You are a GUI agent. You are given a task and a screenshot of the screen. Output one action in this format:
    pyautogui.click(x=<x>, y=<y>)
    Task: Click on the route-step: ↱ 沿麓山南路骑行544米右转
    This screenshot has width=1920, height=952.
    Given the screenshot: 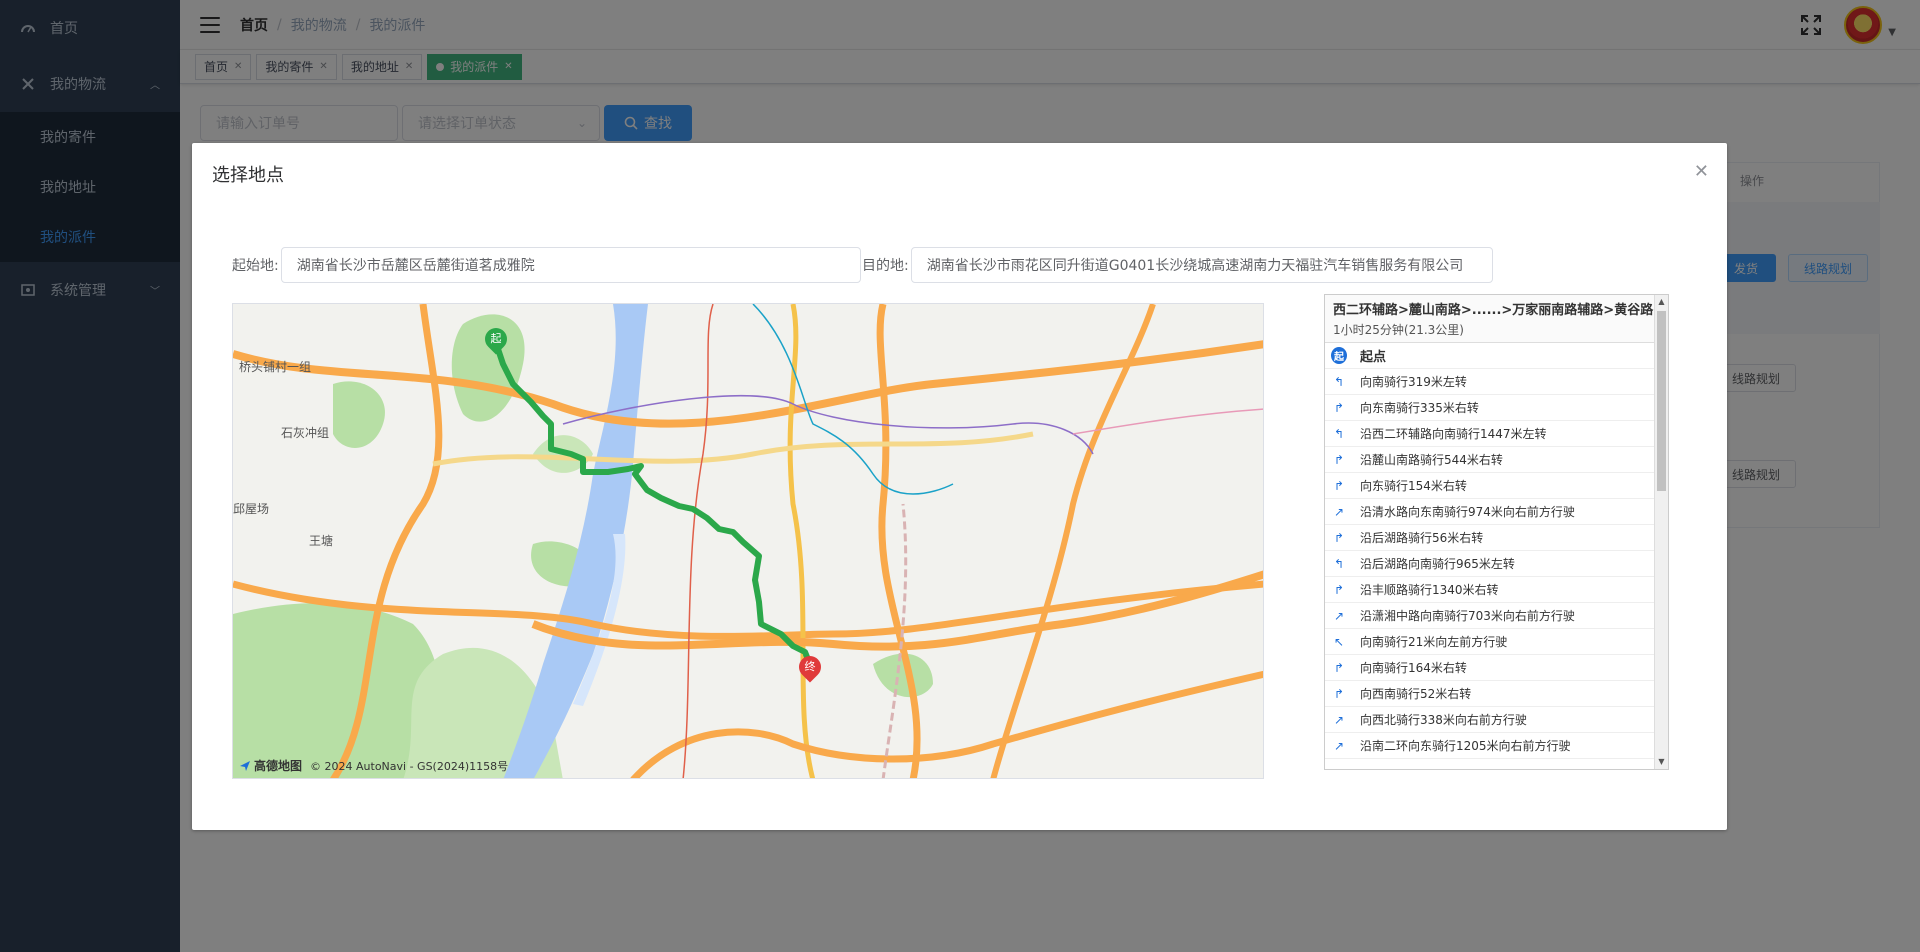 What is the action you would take?
    pyautogui.click(x=1496, y=460)
    